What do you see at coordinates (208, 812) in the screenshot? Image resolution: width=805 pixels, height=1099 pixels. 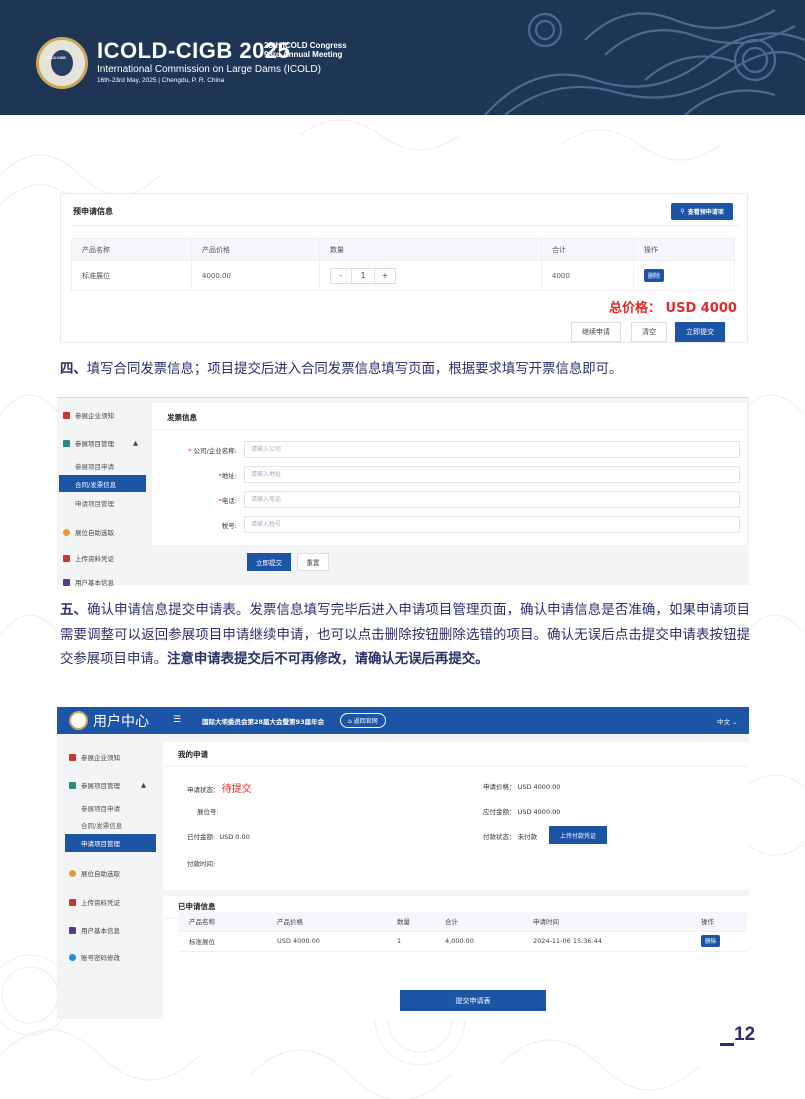 I see `booth-row: 展位号:` at bounding box center [208, 812].